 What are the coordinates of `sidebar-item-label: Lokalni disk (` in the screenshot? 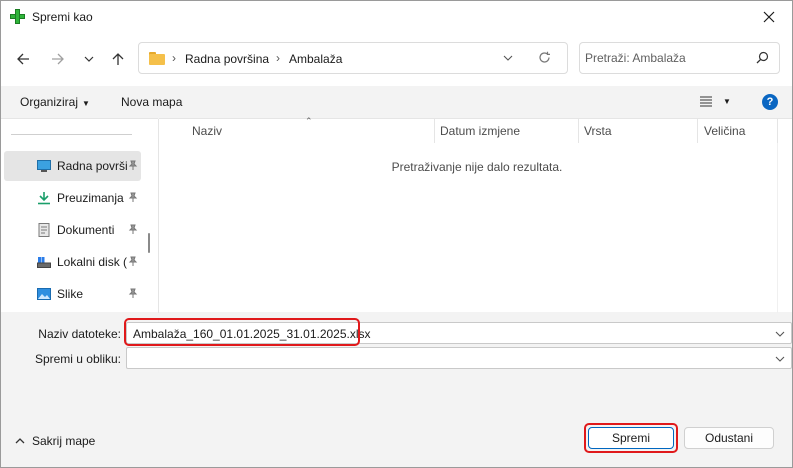 It's located at (92, 262).